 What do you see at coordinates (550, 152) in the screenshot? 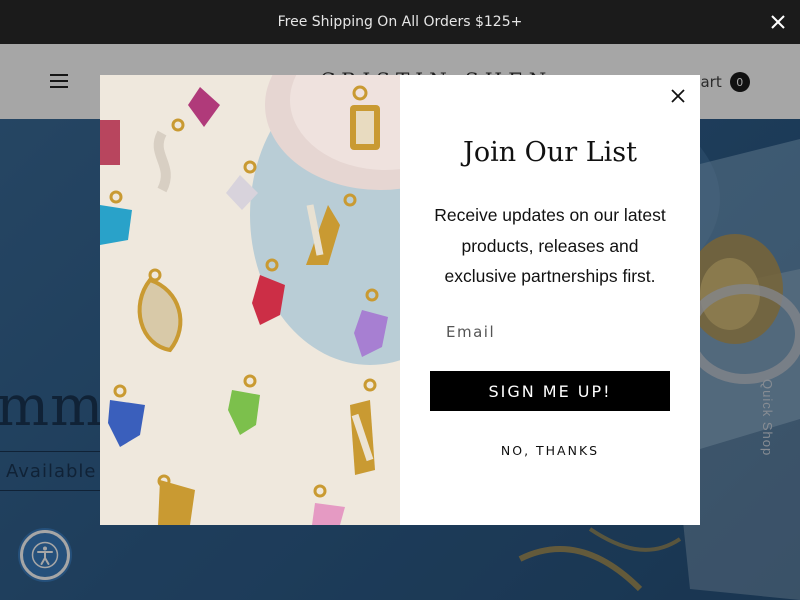
I see `modal-title: Join Our List` at bounding box center [550, 152].